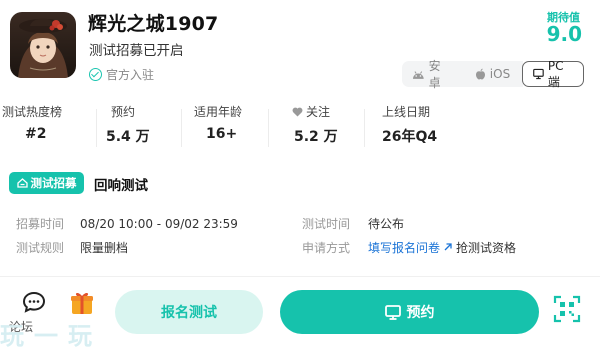 This screenshot has height=351, width=600. Describe the element at coordinates (136, 51) in the screenshot. I see `game-subtitle: 测试招募已开启` at that location.